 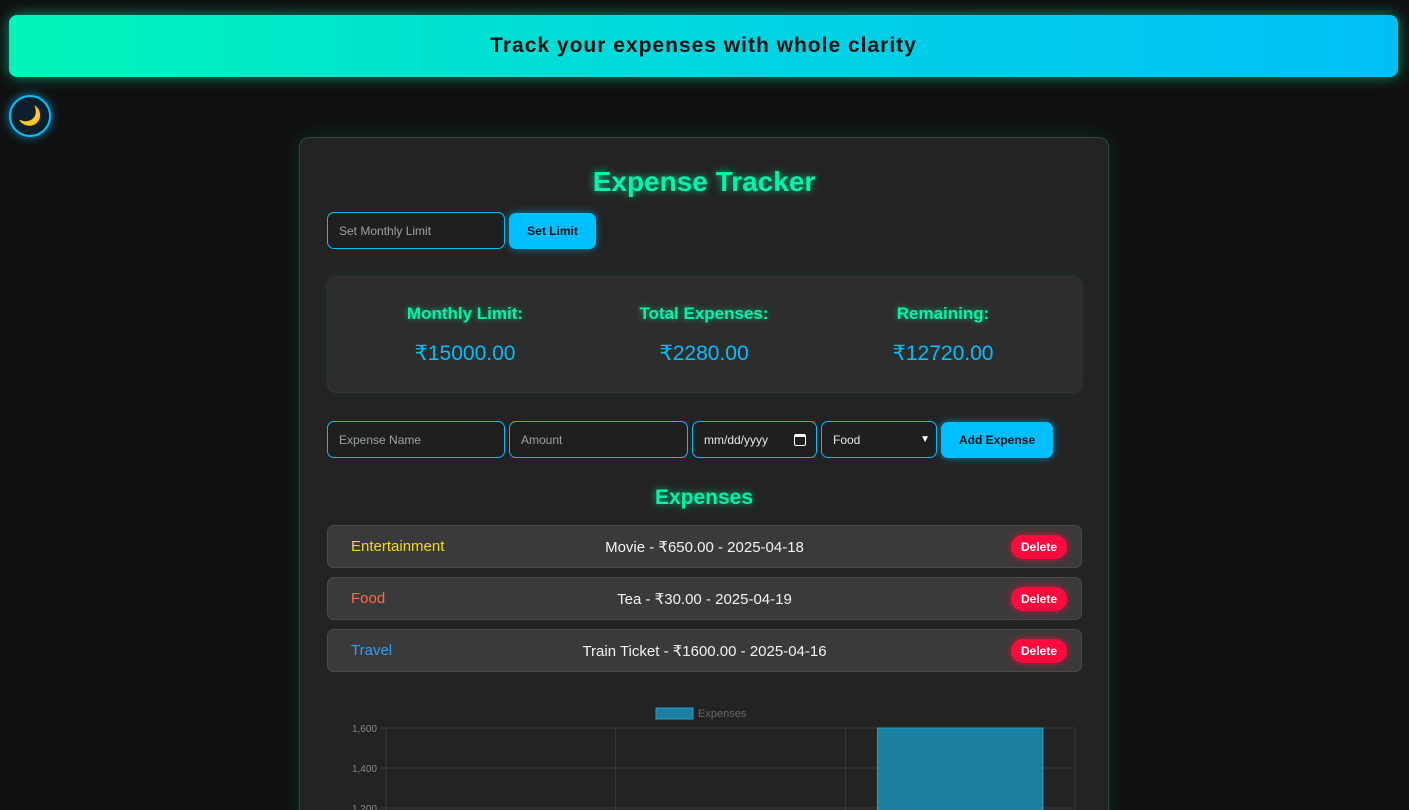 What do you see at coordinates (368, 598) in the screenshot?
I see `expense-category: Food` at bounding box center [368, 598].